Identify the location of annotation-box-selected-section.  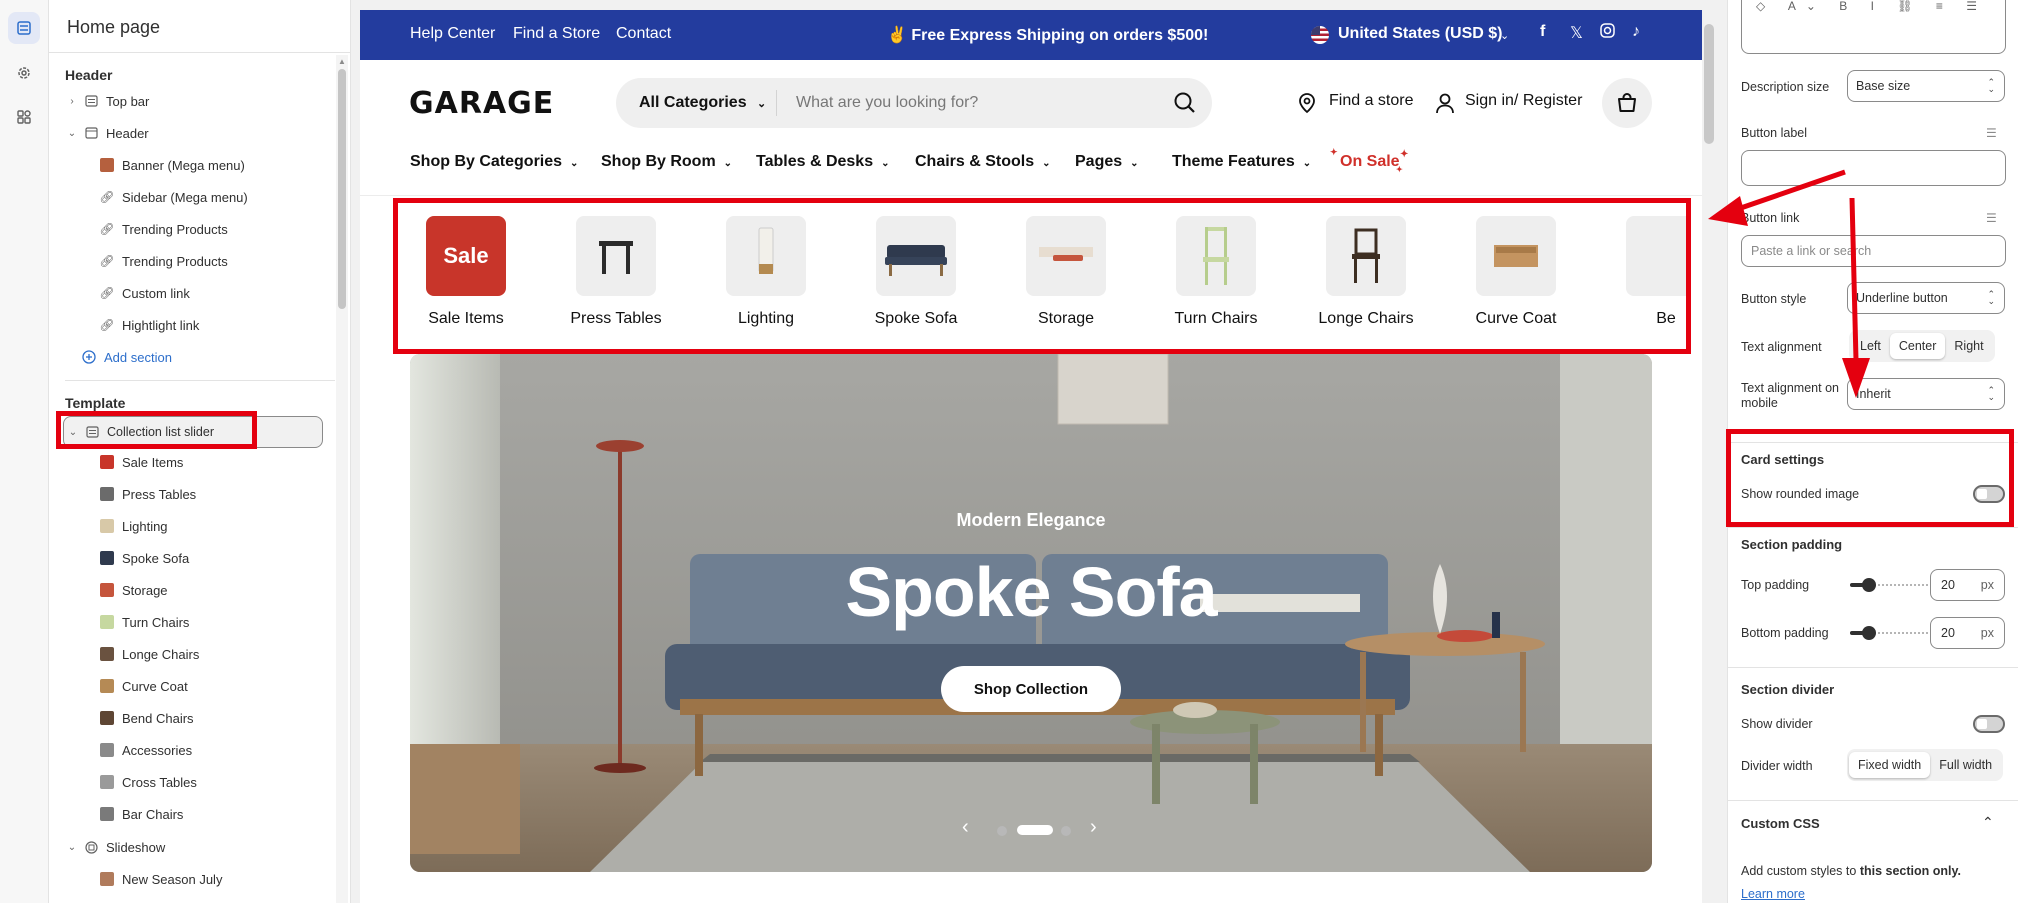
(156, 430).